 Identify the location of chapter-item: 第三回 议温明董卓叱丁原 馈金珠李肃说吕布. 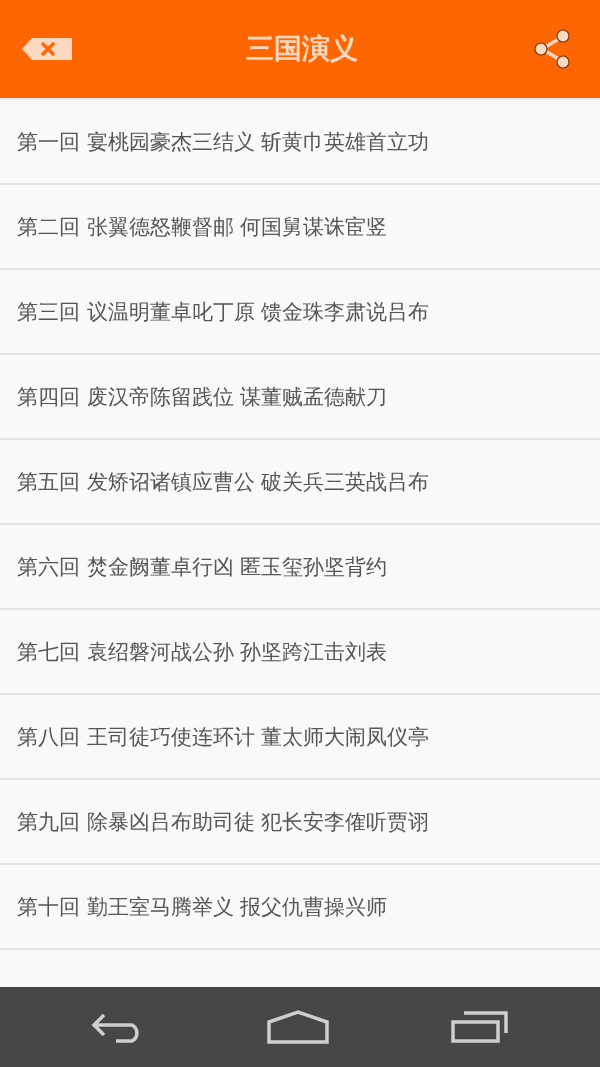
(300, 312).